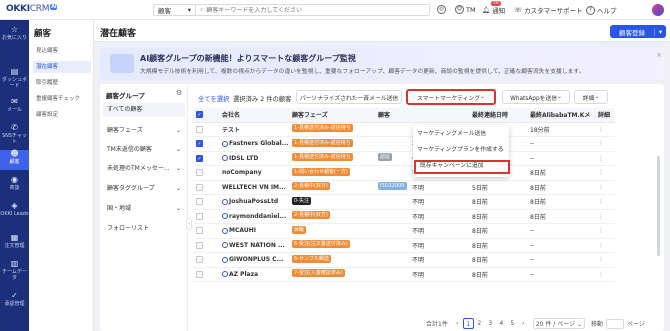 The width and height of the screenshot is (670, 331). I want to click on table-row: noCompany1-問い合わせ顧客(一方)不明3日前8日前⋮, so click(404, 173).